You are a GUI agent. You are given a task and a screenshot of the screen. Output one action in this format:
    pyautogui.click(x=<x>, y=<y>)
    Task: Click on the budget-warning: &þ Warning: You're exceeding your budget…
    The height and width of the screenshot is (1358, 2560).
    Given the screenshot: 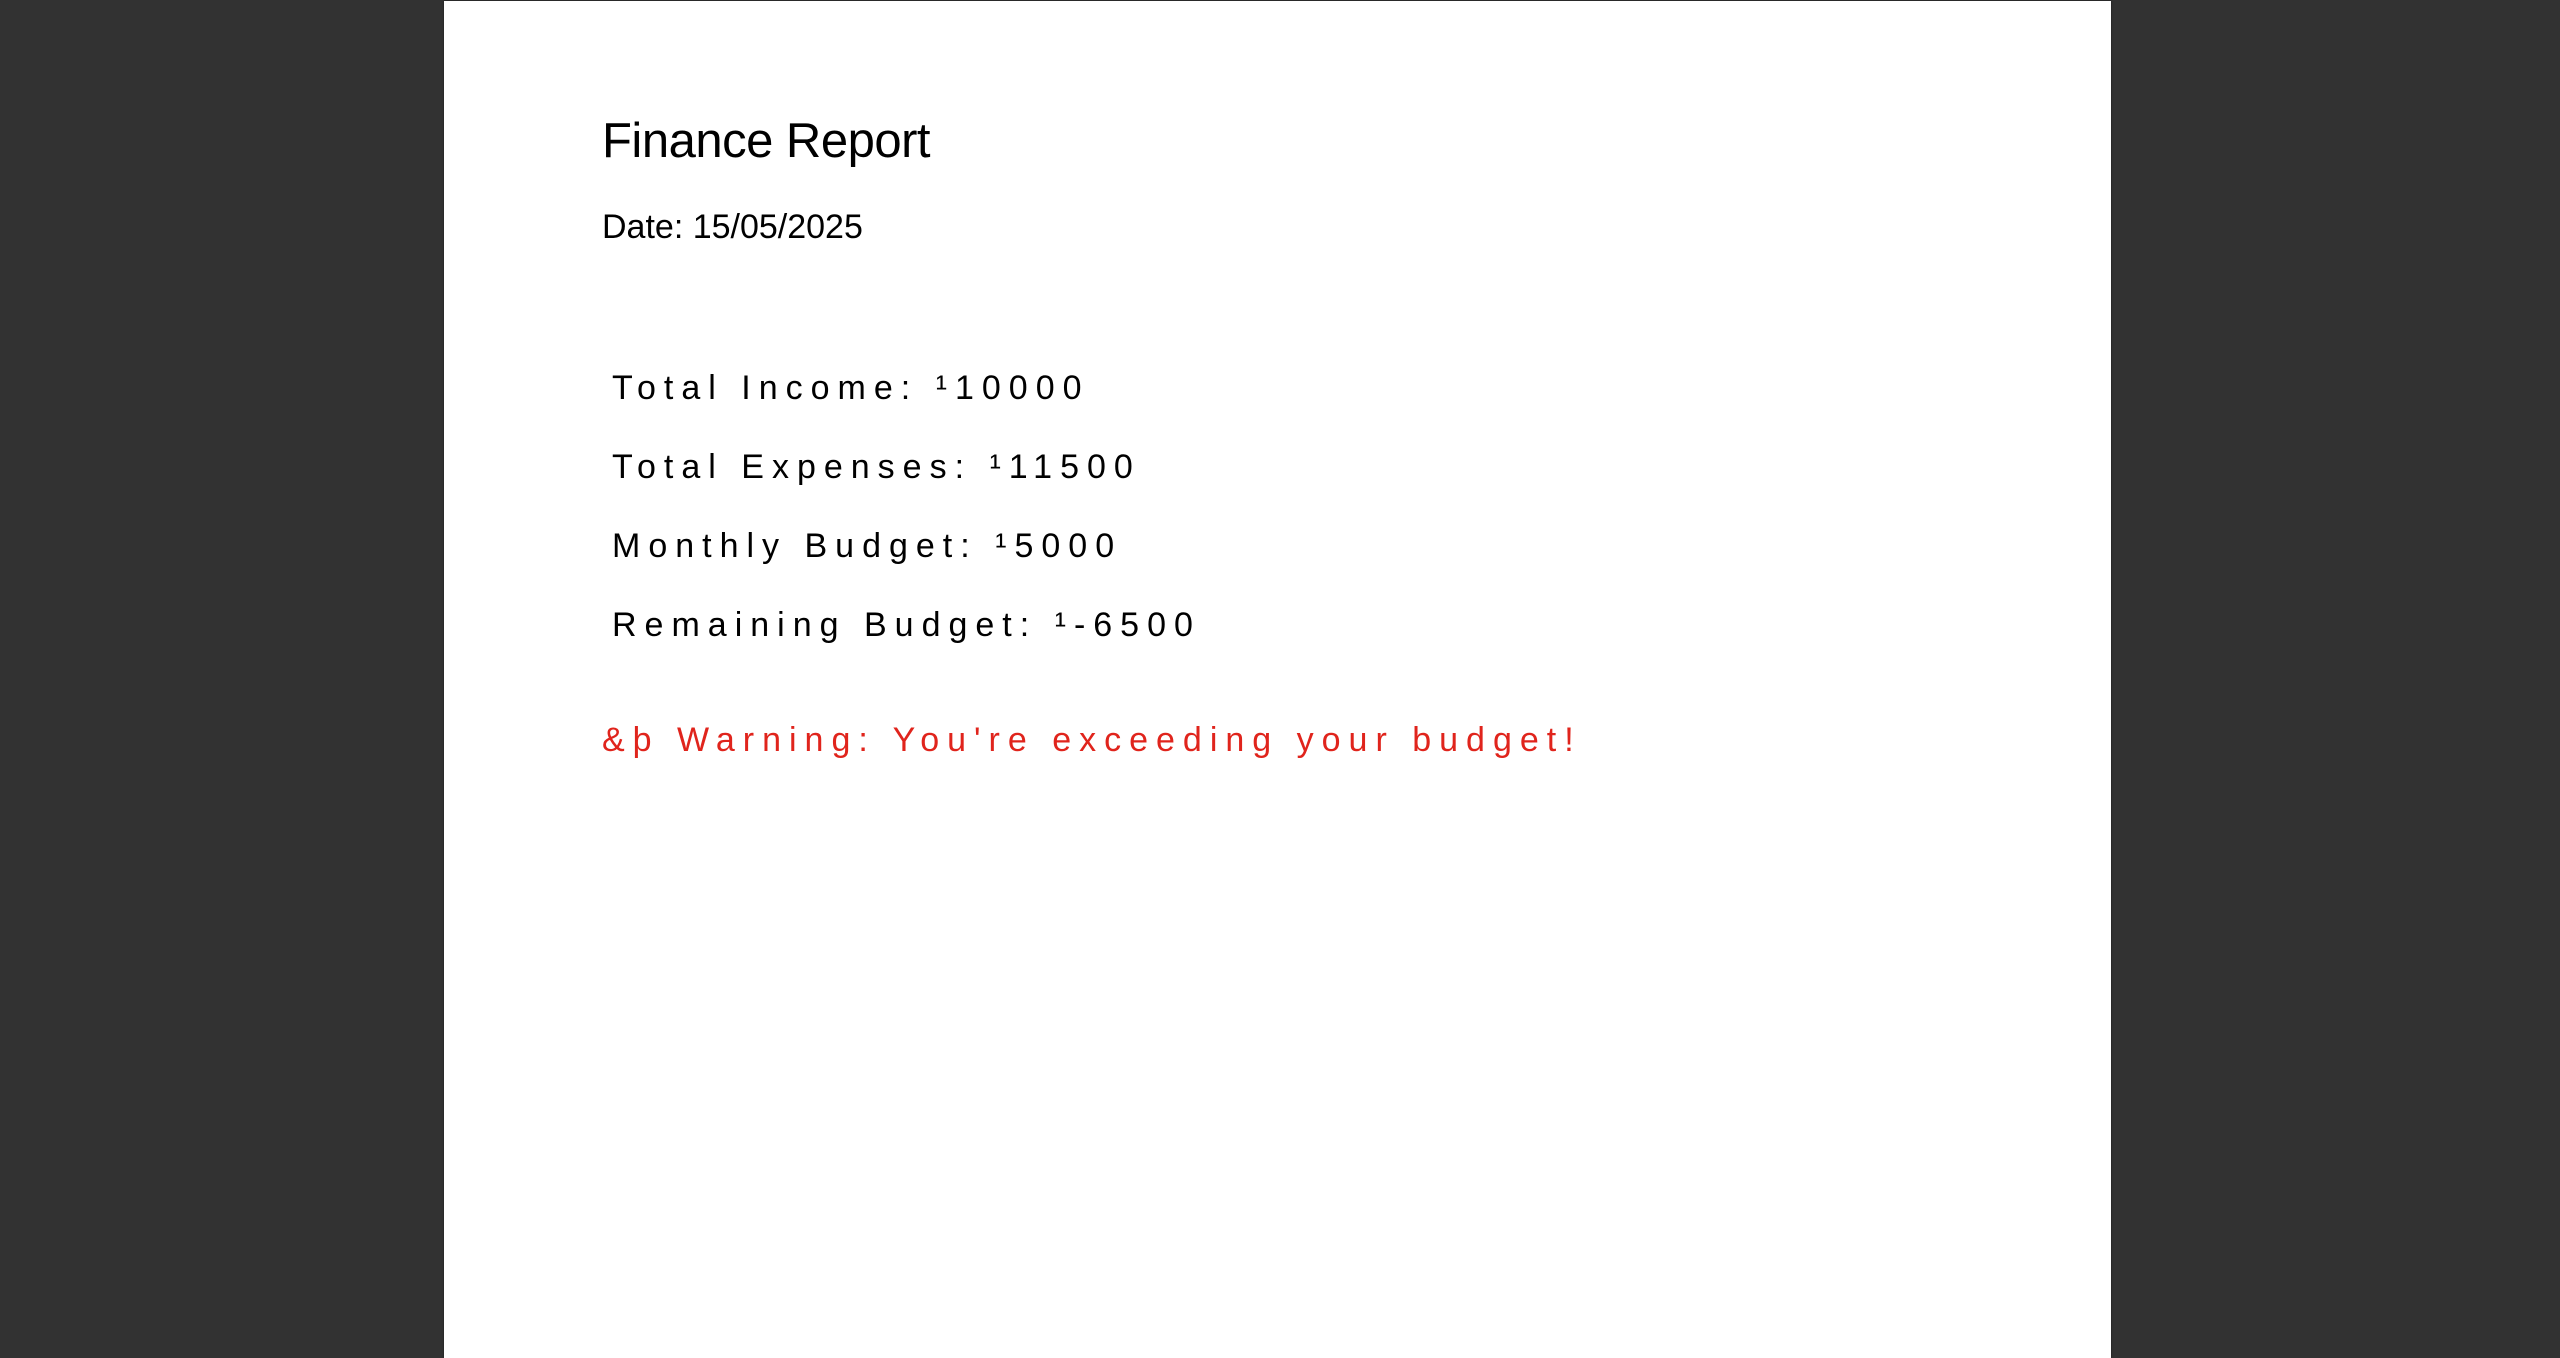 What is the action you would take?
    pyautogui.click(x=1092, y=740)
    